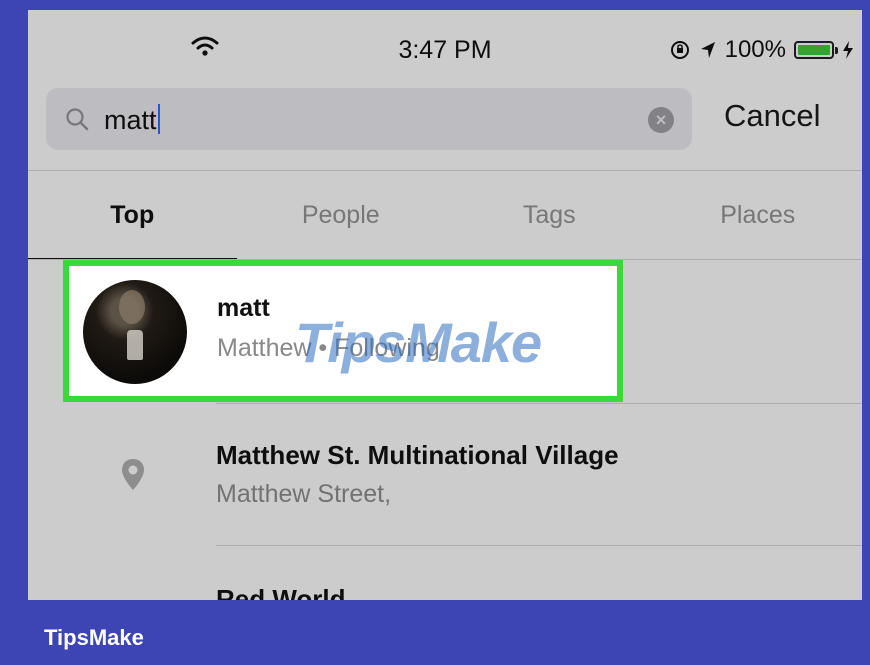 This screenshot has width=870, height=665. I want to click on search-query: matt, so click(132, 120).